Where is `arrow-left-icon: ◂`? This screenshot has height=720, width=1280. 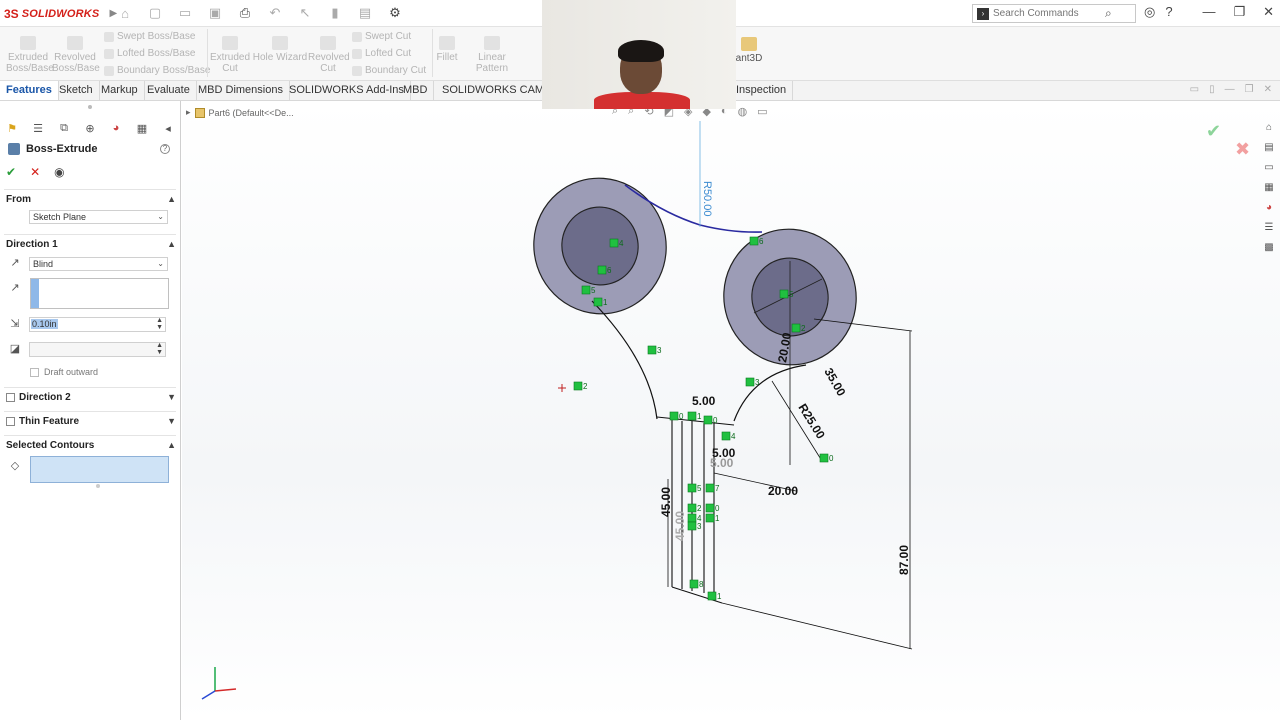
arrow-left-icon: ◂ is located at coordinates (168, 128).